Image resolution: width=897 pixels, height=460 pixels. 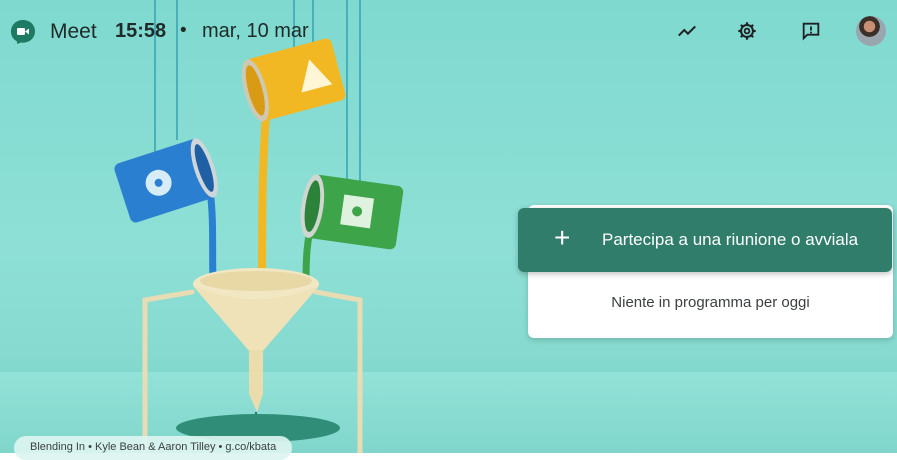 I want to click on no-meetings-message: Niente in programma per oggi, so click(x=710, y=302).